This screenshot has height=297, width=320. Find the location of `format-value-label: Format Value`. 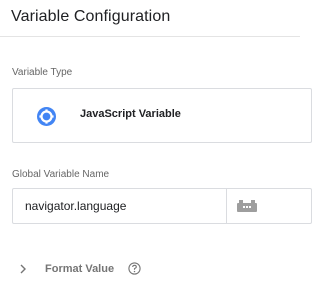

format-value-label: Format Value is located at coordinates (80, 269).